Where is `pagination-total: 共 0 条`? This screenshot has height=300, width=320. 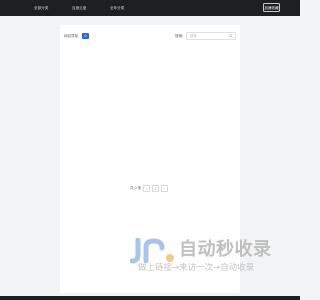
pagination-total: 共 0 条 is located at coordinates (136, 188).